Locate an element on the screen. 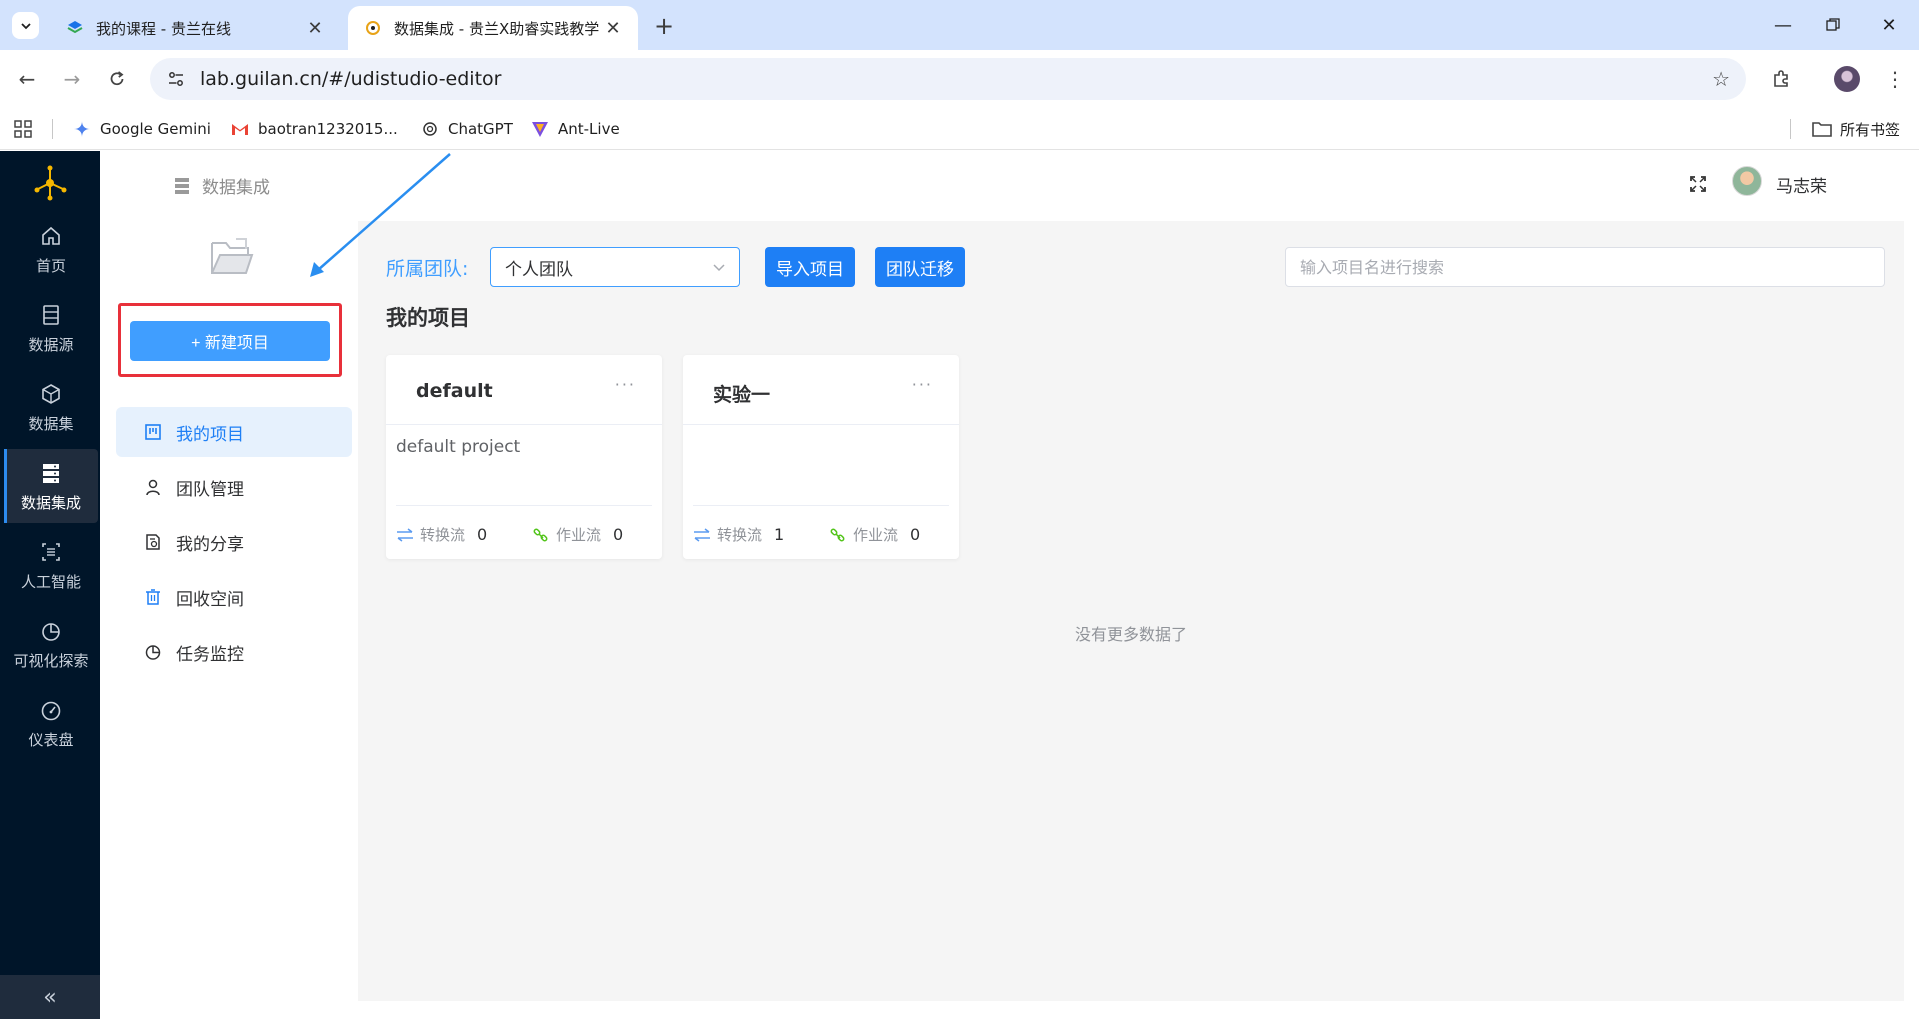 Image resolution: width=1919 pixels, height=1019 pixels. bookmark-chatgpt: ChatGPT is located at coordinates (466, 129).